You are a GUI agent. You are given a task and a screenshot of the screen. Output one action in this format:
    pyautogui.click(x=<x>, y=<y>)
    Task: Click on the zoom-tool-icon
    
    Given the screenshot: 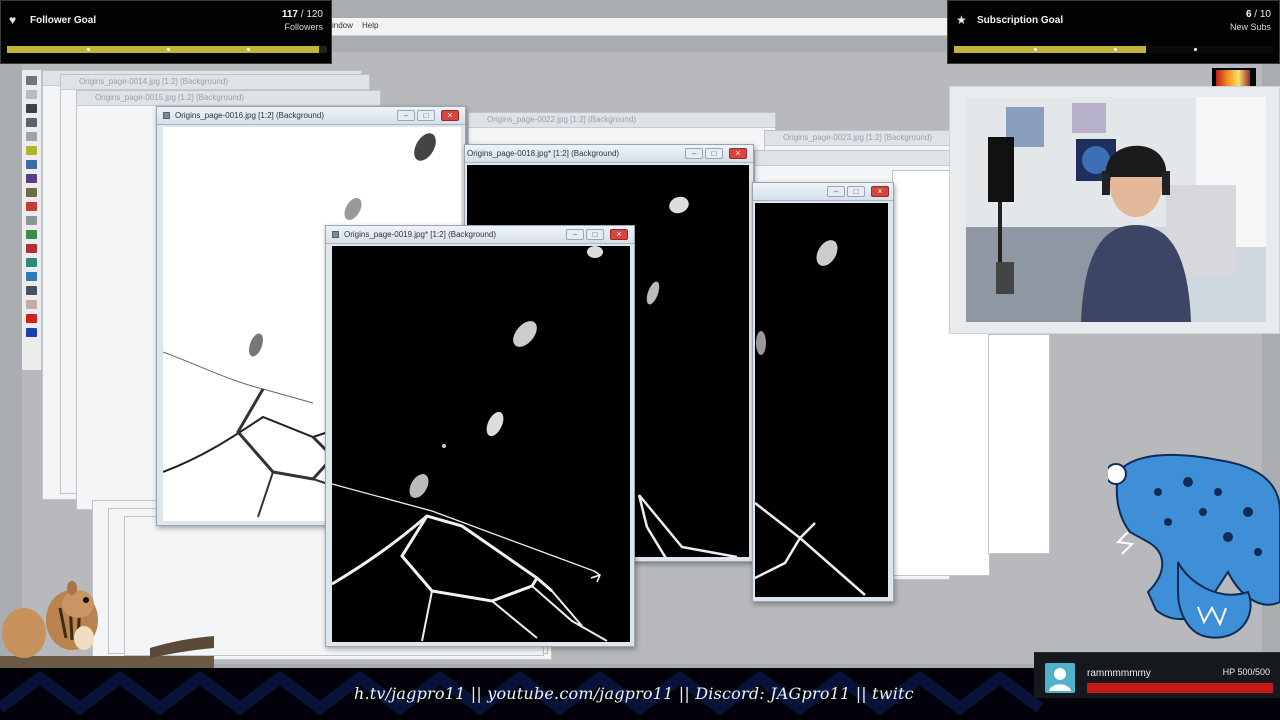 What is the action you would take?
    pyautogui.click(x=31, y=80)
    